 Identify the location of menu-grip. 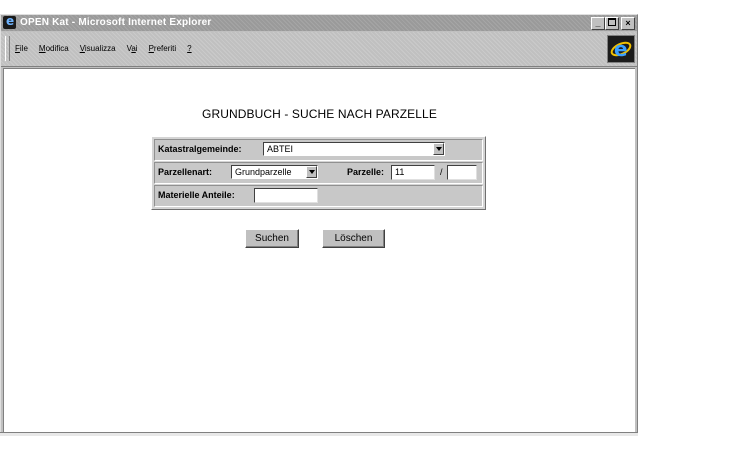
(7, 48).